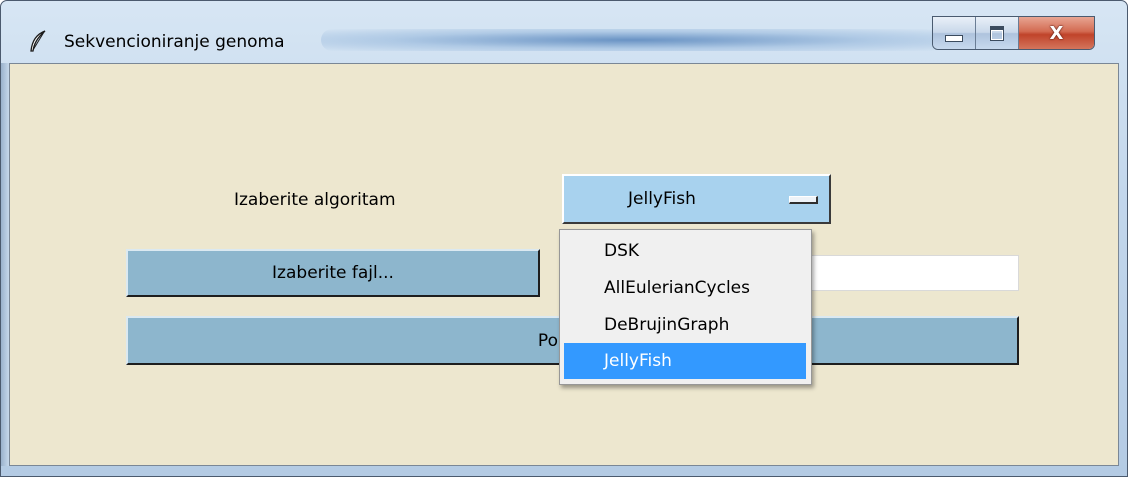 The height and width of the screenshot is (477, 1128). Describe the element at coordinates (803, 200) in the screenshot. I see `option-menu-indicator-icon` at that location.